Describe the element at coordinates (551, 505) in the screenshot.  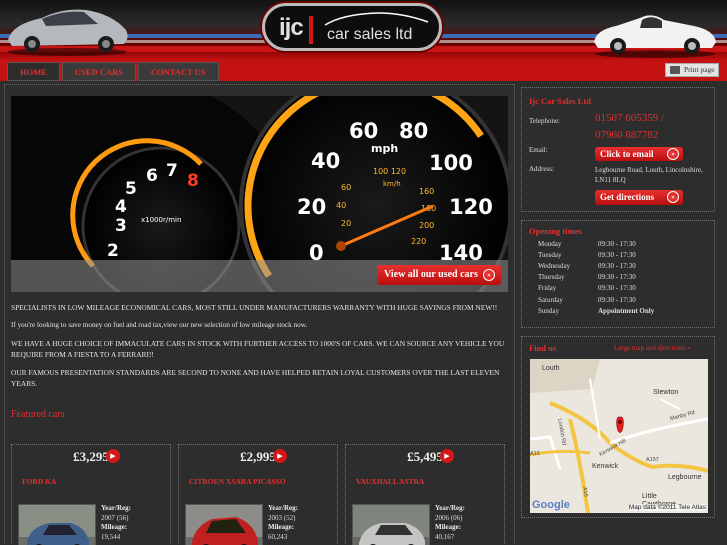
I see `google-logo: Google` at that location.